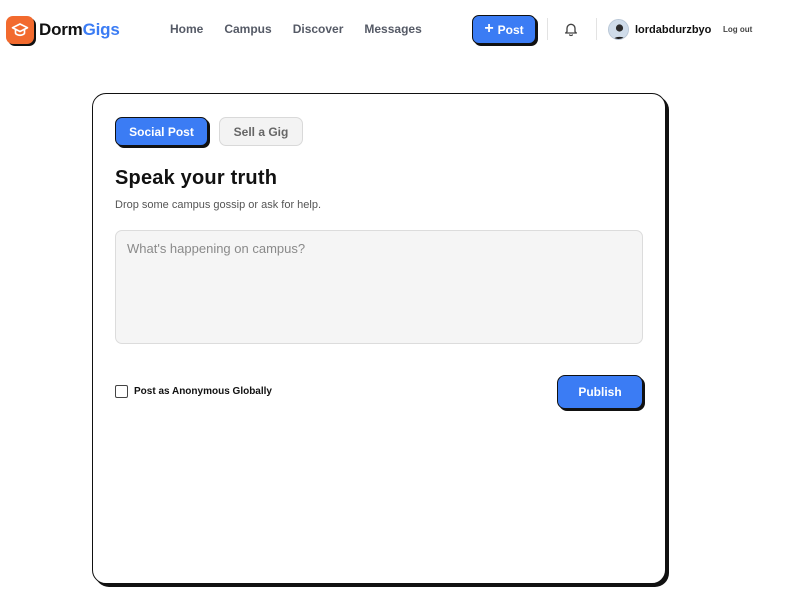 The width and height of the screenshot is (800, 615). What do you see at coordinates (196, 178) in the screenshot?
I see `page-title: Speak your truth` at bounding box center [196, 178].